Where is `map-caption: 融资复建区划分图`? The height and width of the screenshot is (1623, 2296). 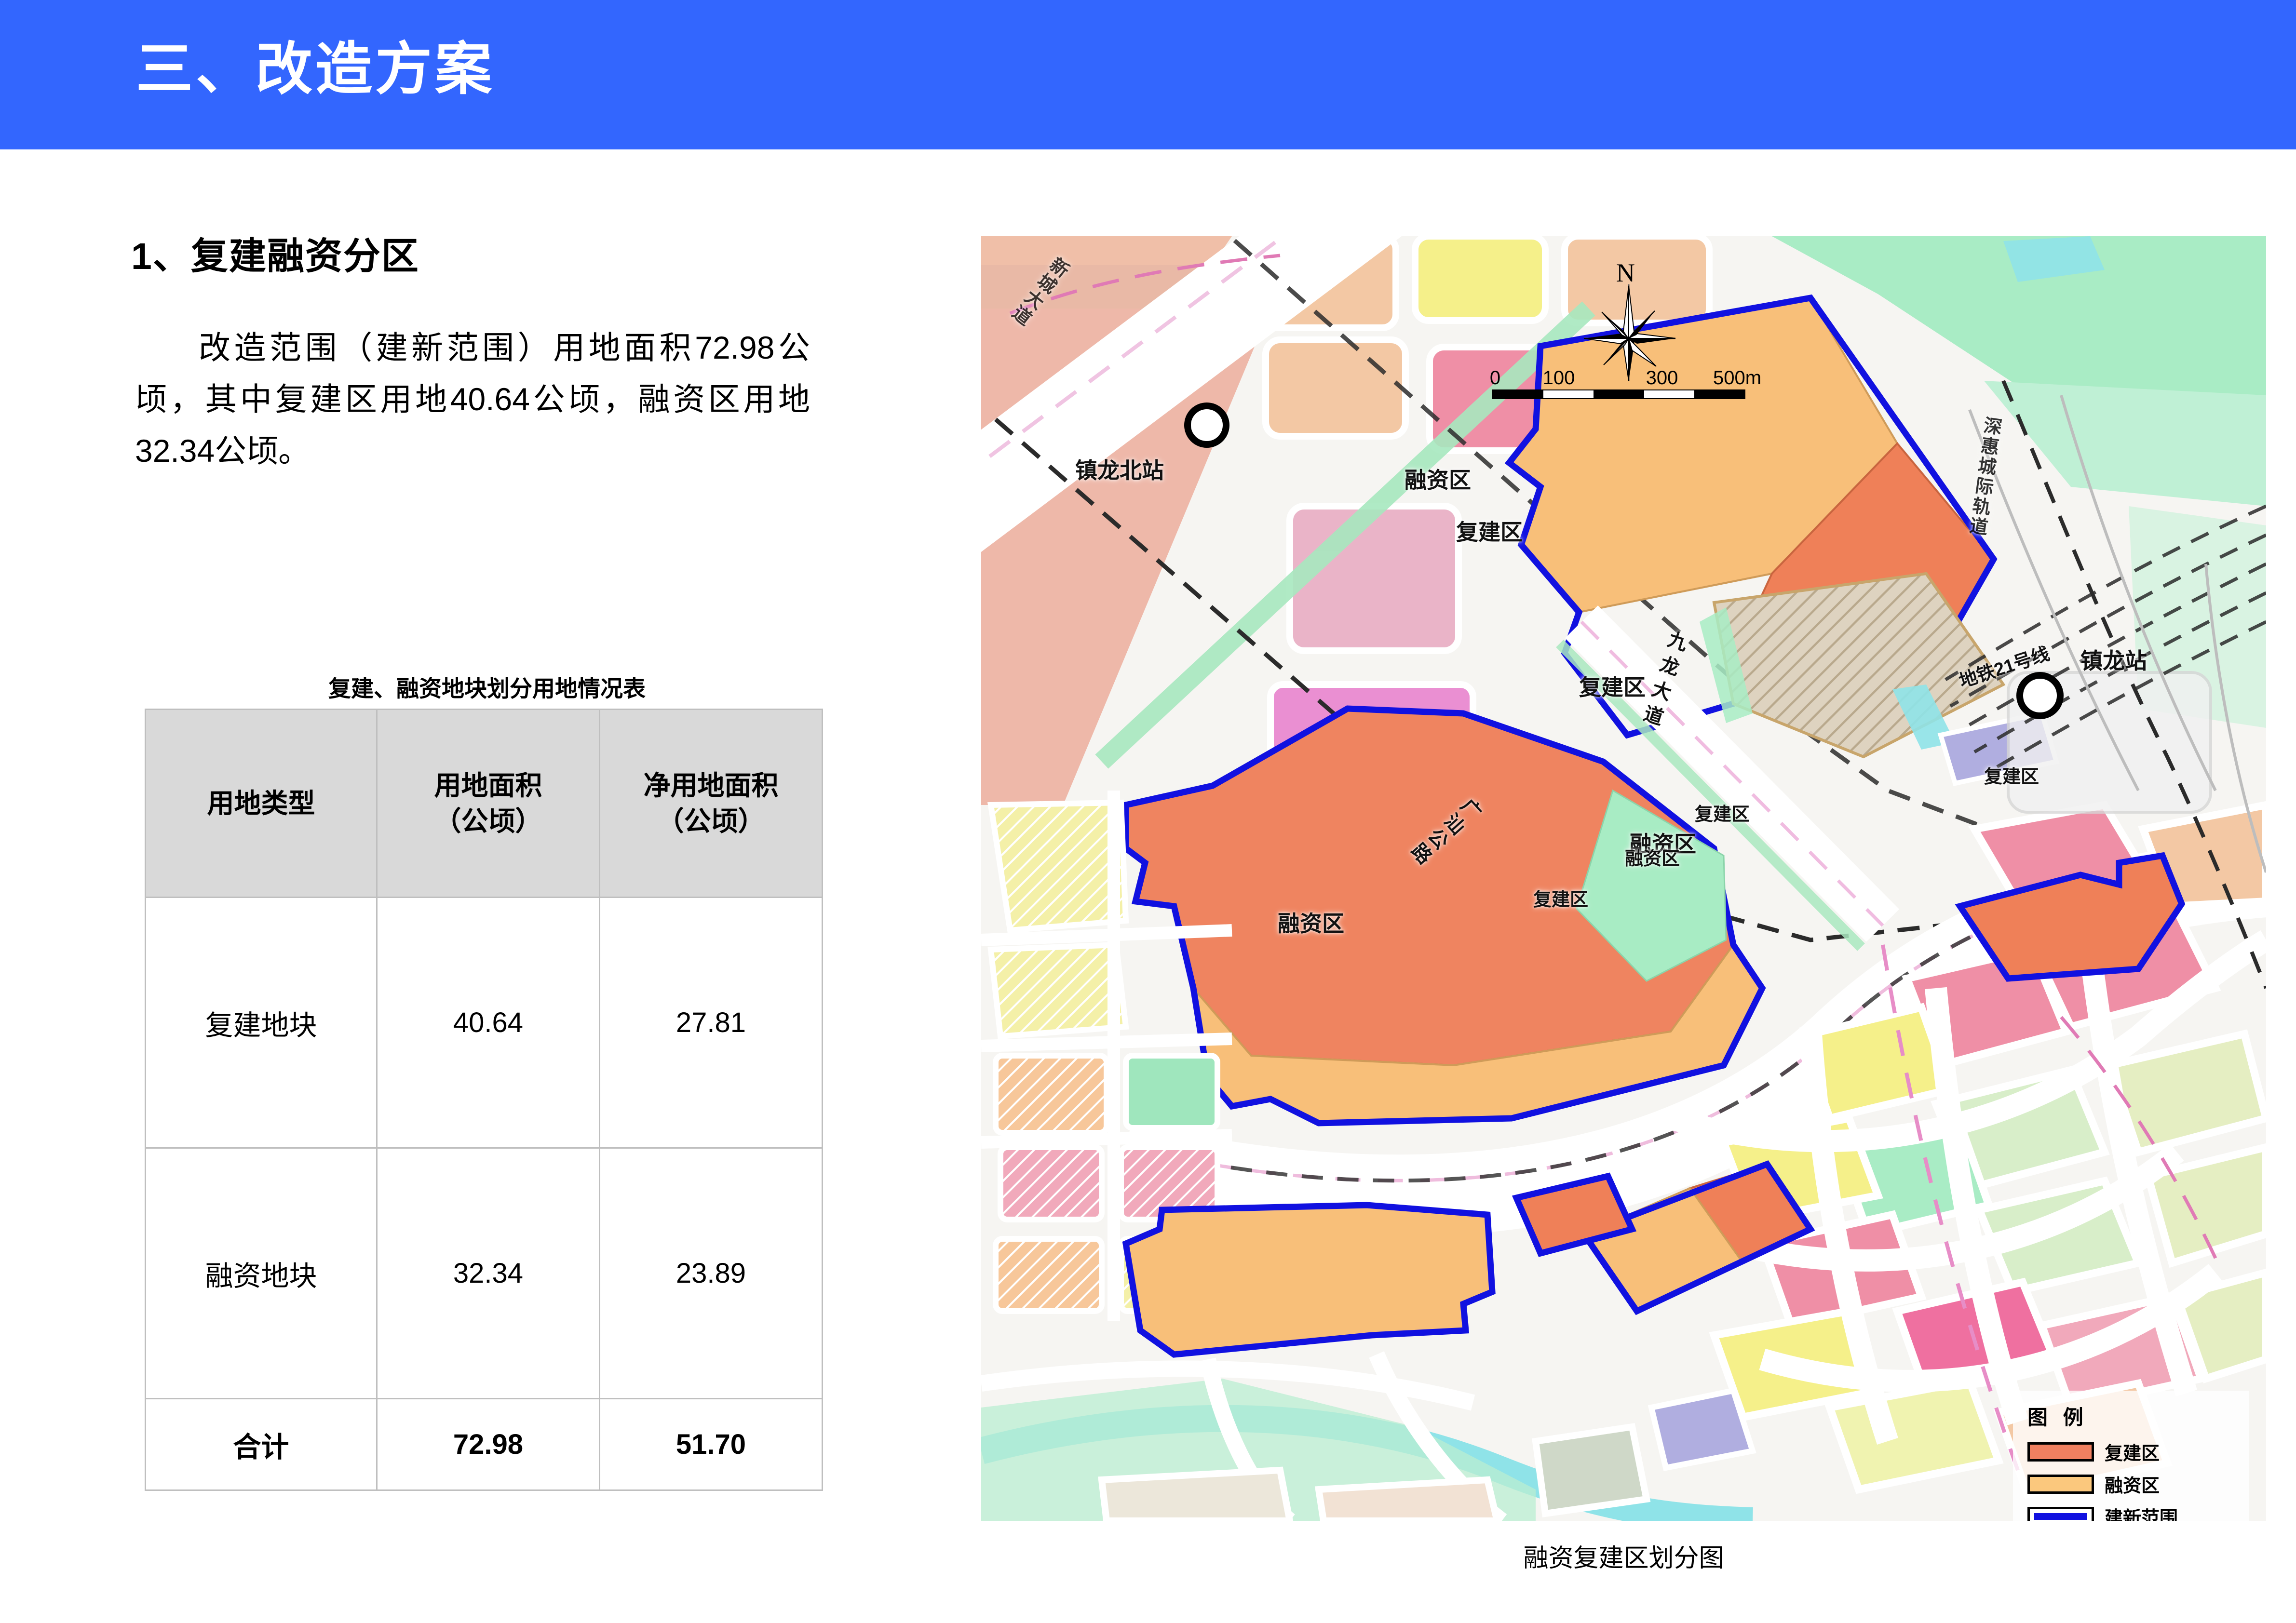 map-caption: 融资复建区划分图 is located at coordinates (1623, 1558).